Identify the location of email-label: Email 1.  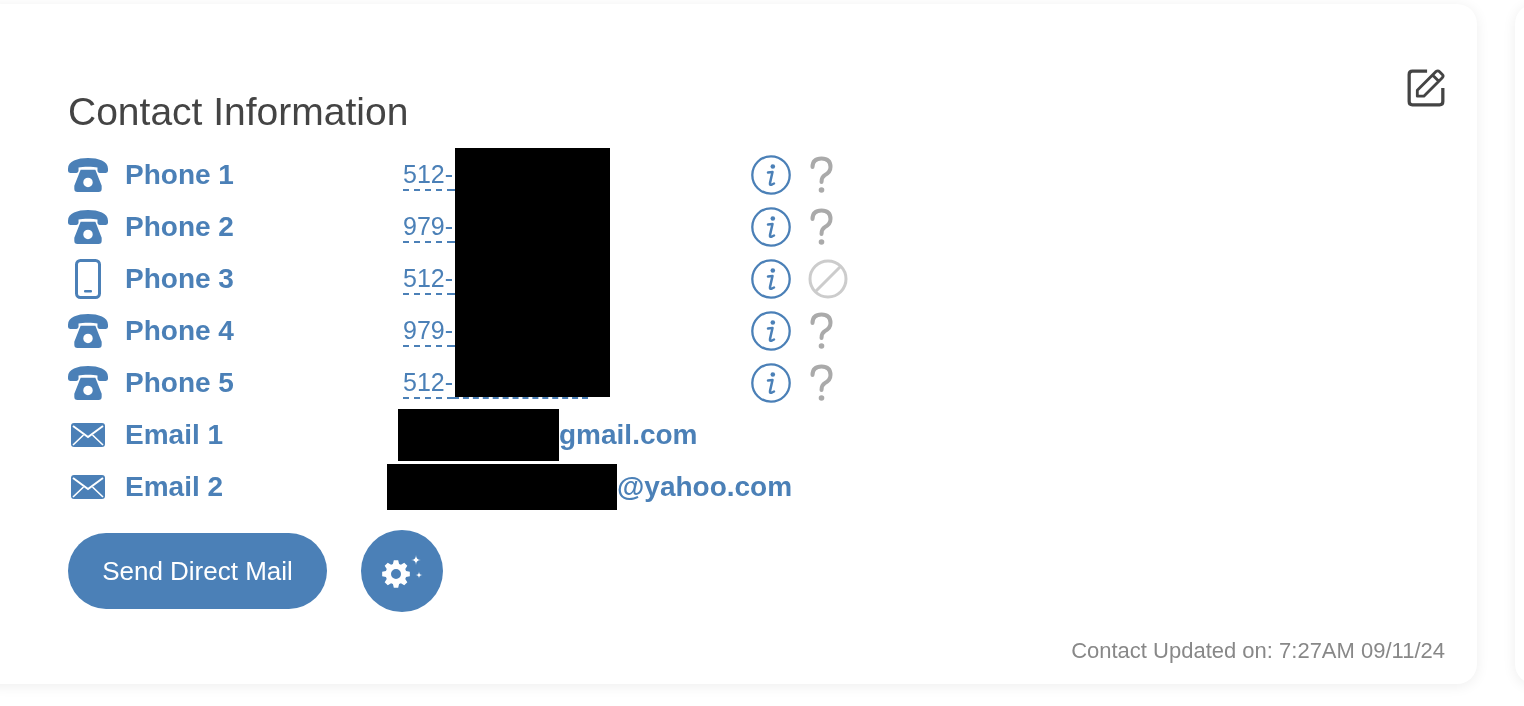
(174, 435).